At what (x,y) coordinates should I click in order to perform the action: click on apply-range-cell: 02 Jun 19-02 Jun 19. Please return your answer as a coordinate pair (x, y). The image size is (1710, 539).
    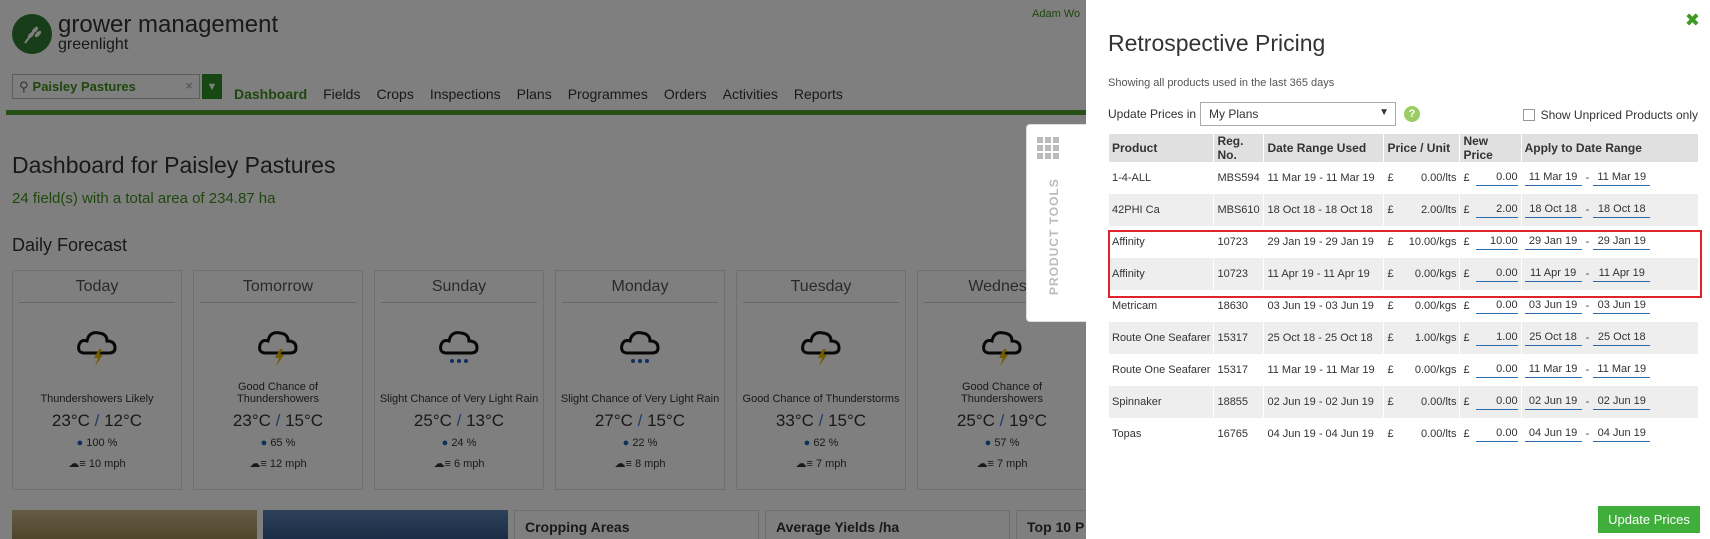
    Looking at the image, I should click on (1609, 402).